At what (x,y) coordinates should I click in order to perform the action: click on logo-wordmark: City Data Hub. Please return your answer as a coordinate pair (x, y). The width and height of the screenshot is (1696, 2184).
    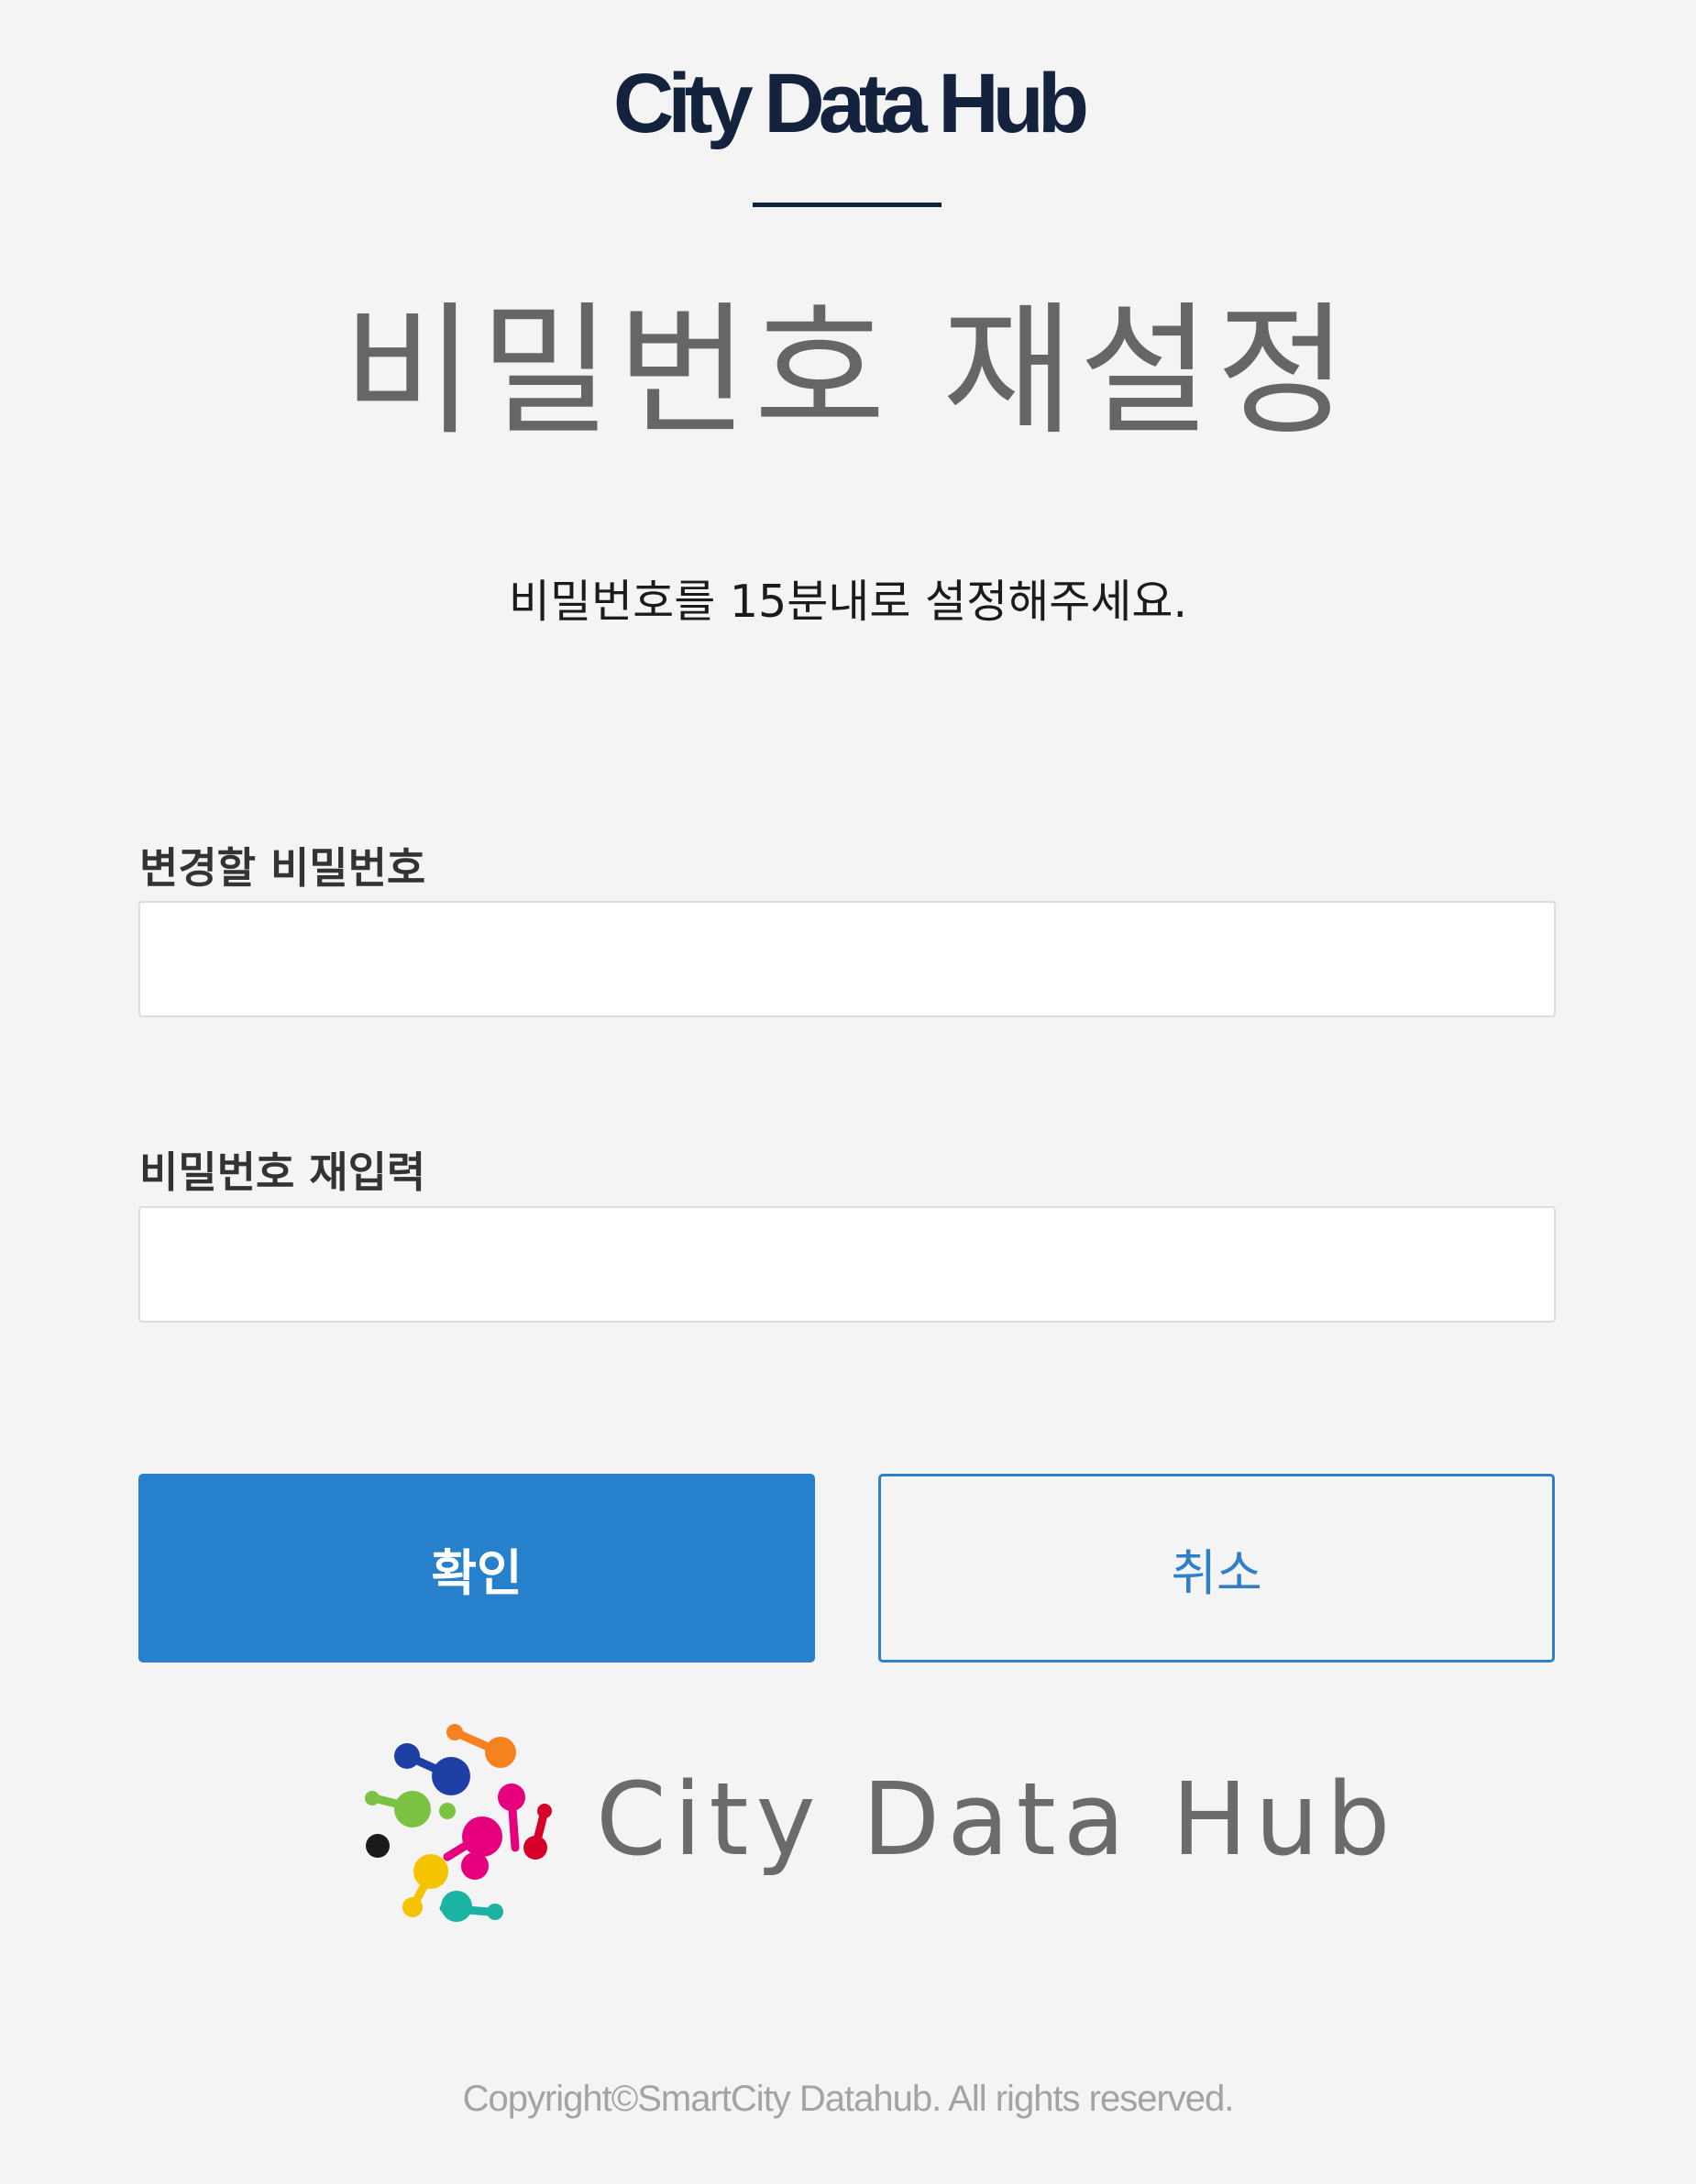
    Looking at the image, I should click on (997, 1819).